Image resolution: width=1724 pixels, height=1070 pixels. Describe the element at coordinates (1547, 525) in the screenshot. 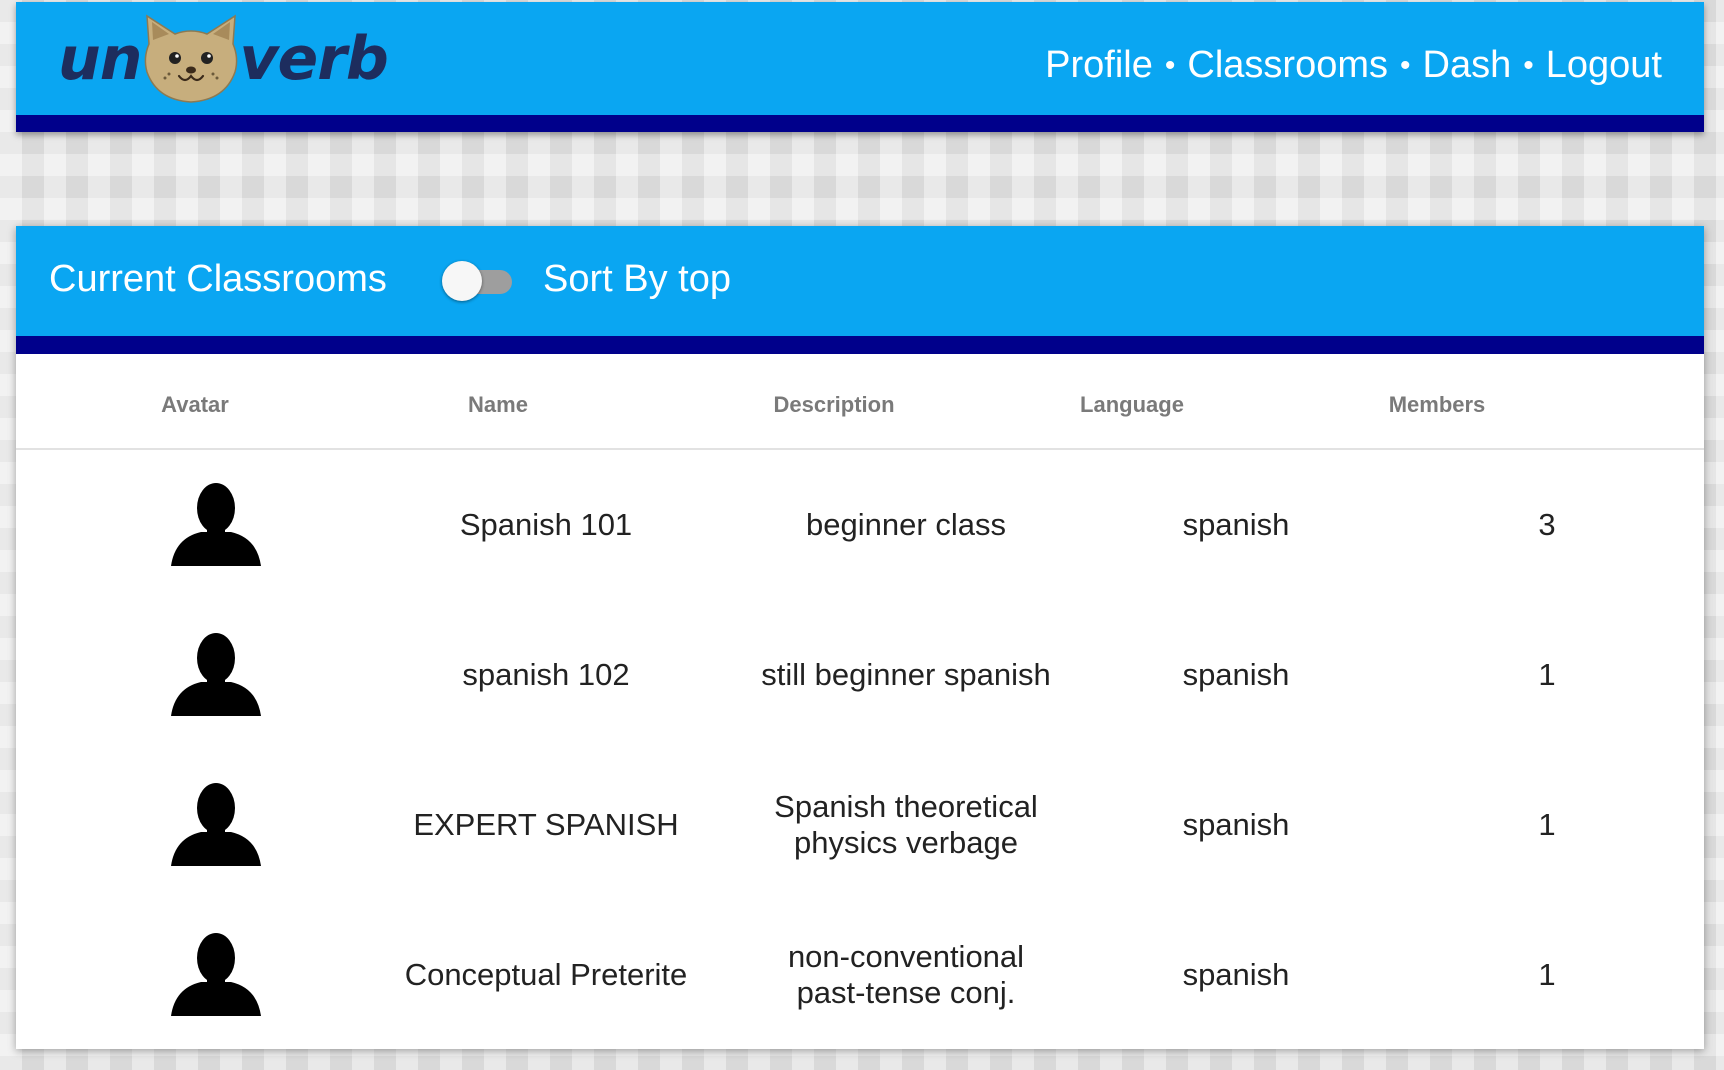

I see `classroom-members: 3` at that location.